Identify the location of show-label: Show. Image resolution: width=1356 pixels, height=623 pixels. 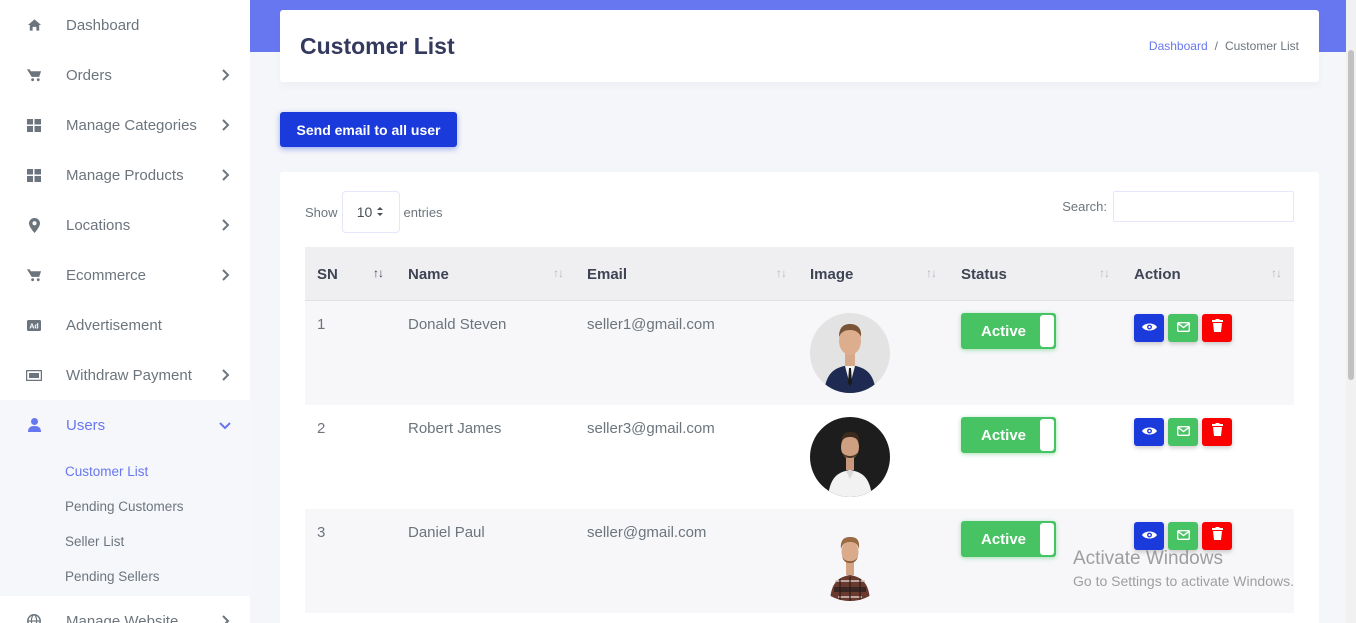
(321, 212).